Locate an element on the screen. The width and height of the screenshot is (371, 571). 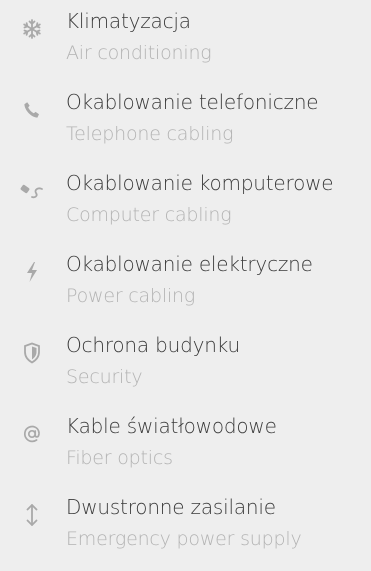
service-title: Ochrona budynku is located at coordinates (153, 345).